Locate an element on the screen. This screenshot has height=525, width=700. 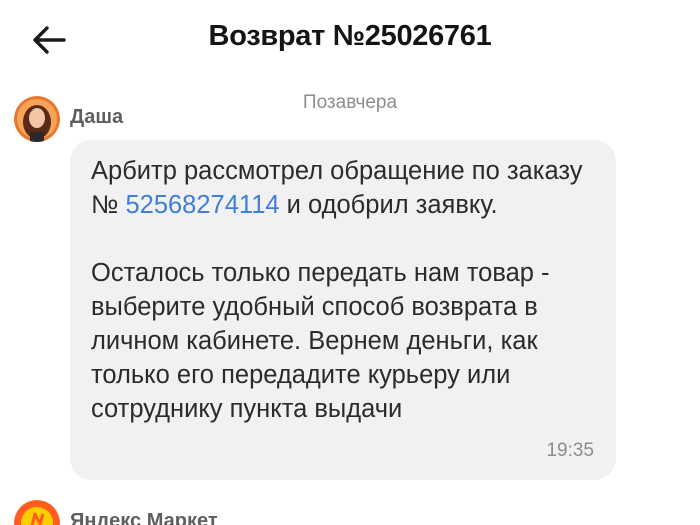
message-text: и одобрил заявку. is located at coordinates (388, 205).